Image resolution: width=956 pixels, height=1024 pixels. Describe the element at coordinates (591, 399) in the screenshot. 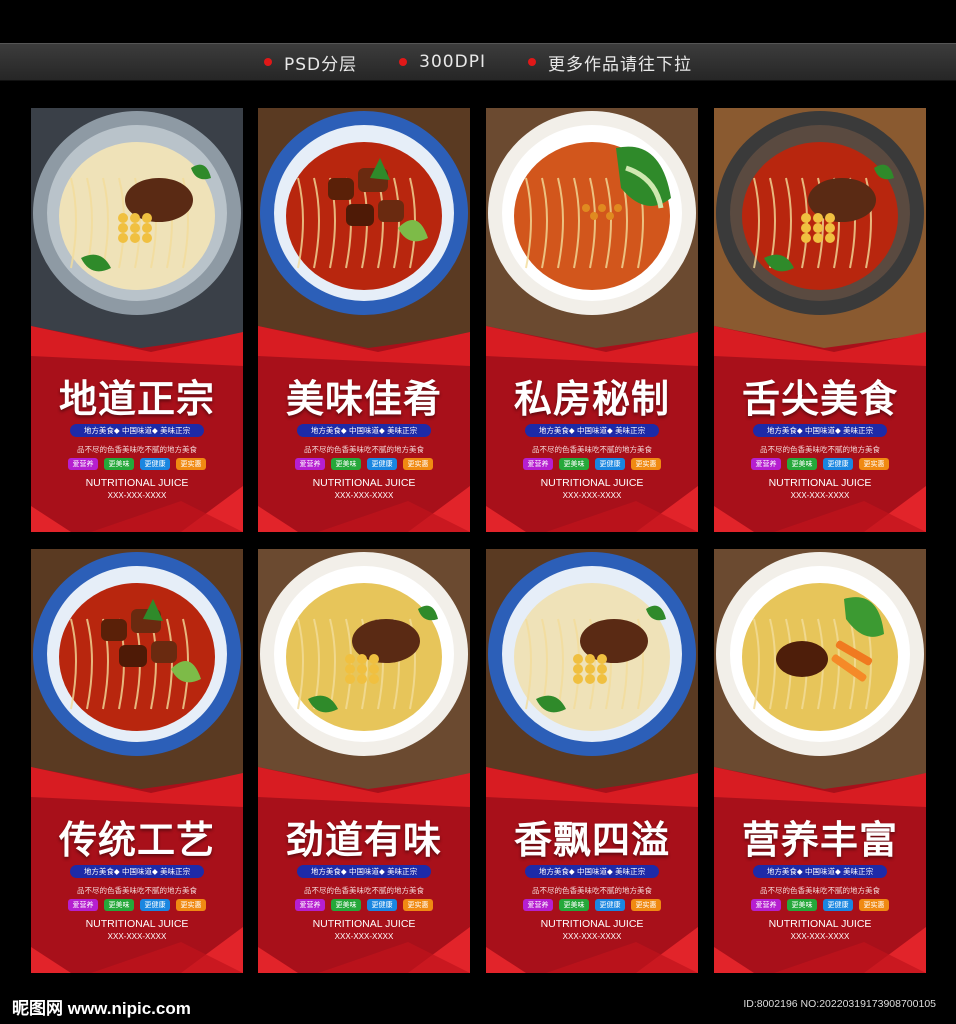

I see `poster-title: 私房秘制` at that location.